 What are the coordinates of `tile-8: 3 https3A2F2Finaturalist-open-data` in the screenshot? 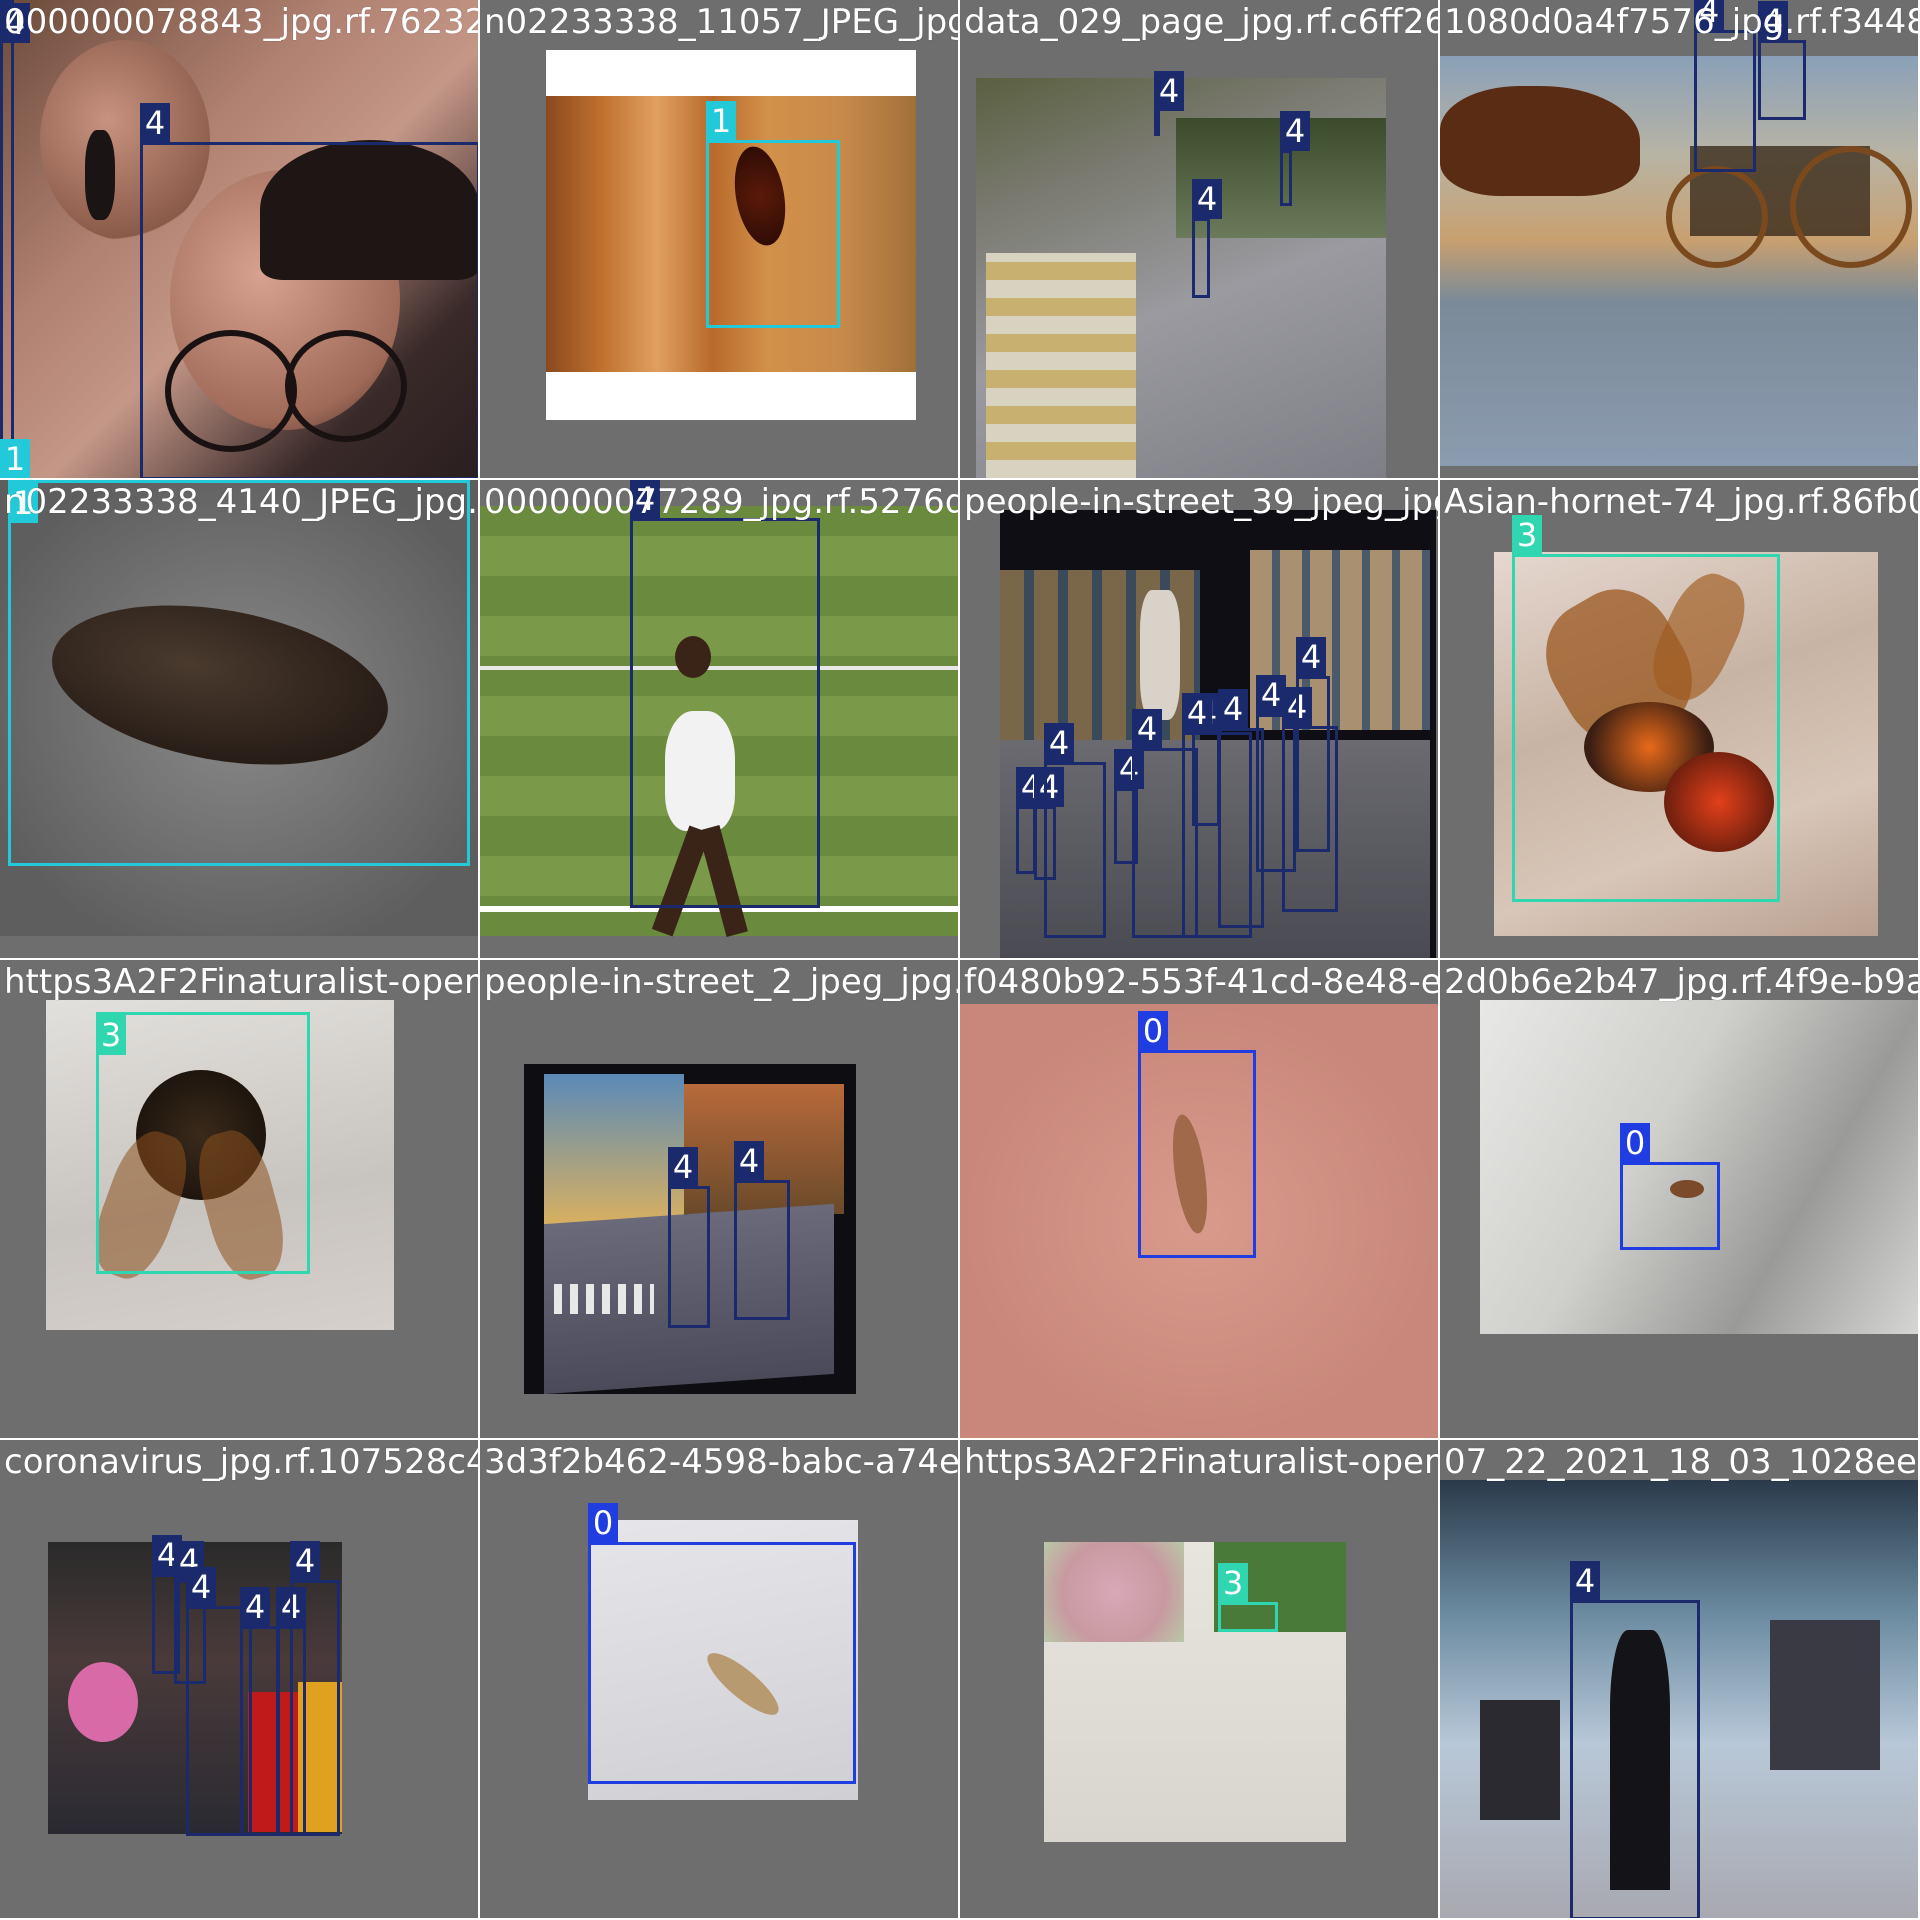 It's located at (240, 1200).